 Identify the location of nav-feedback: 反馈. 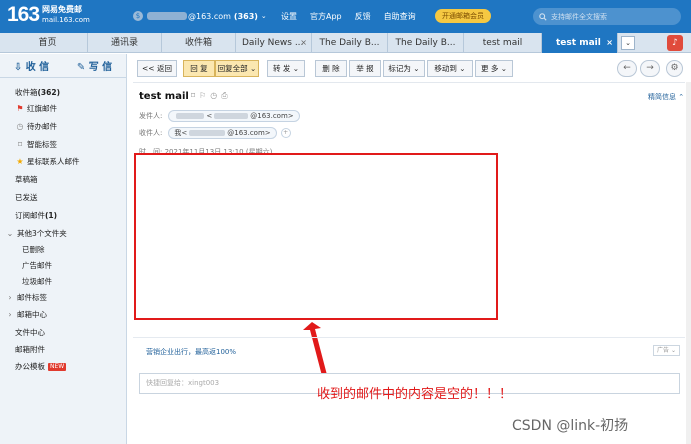
(363, 16).